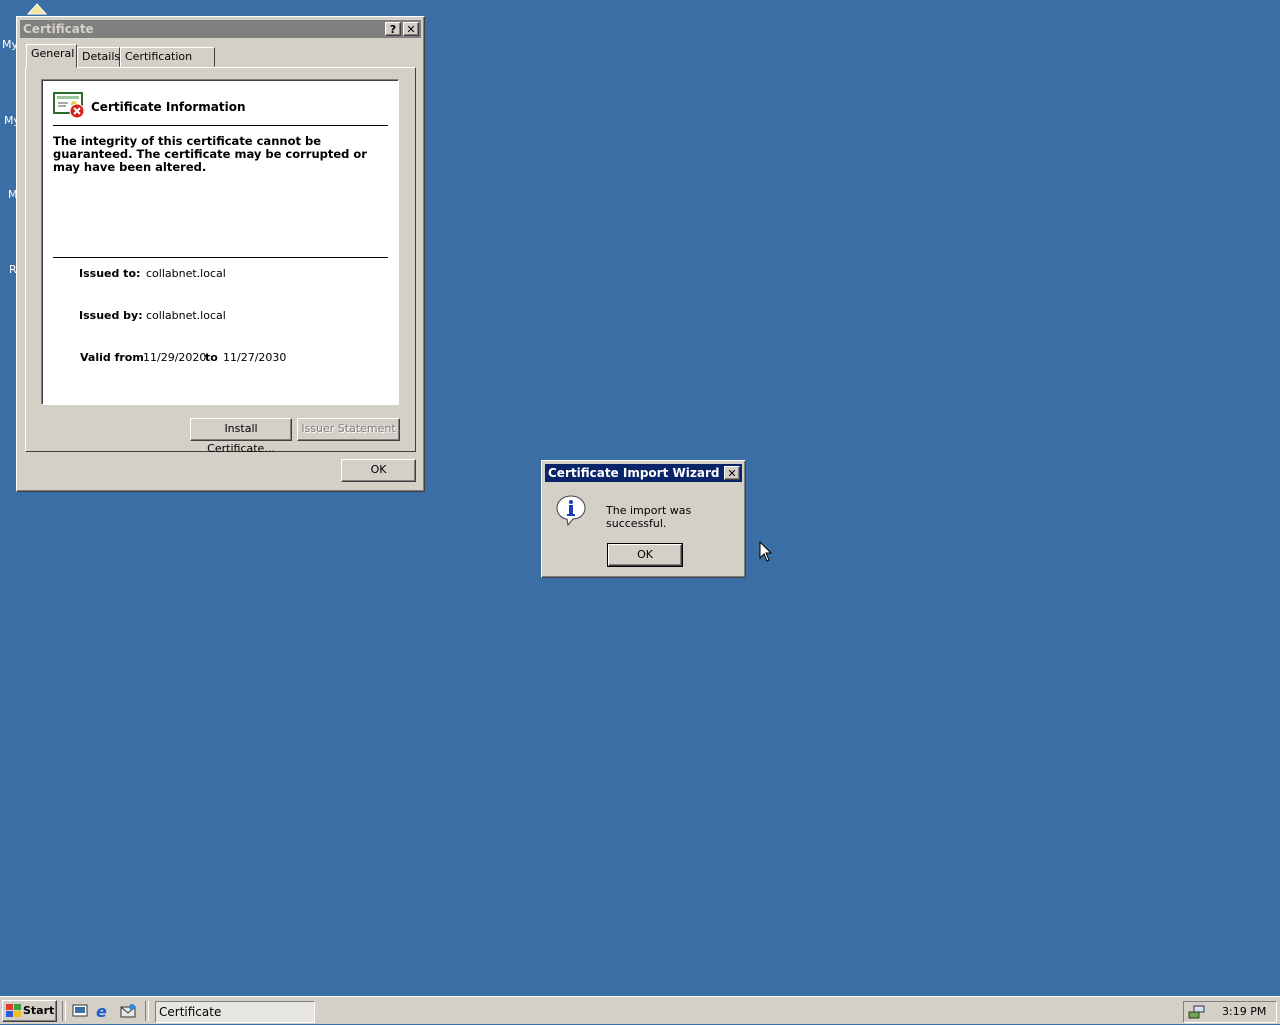  Describe the element at coordinates (766, 553) in the screenshot. I see `mouse-cursor-icon` at that location.